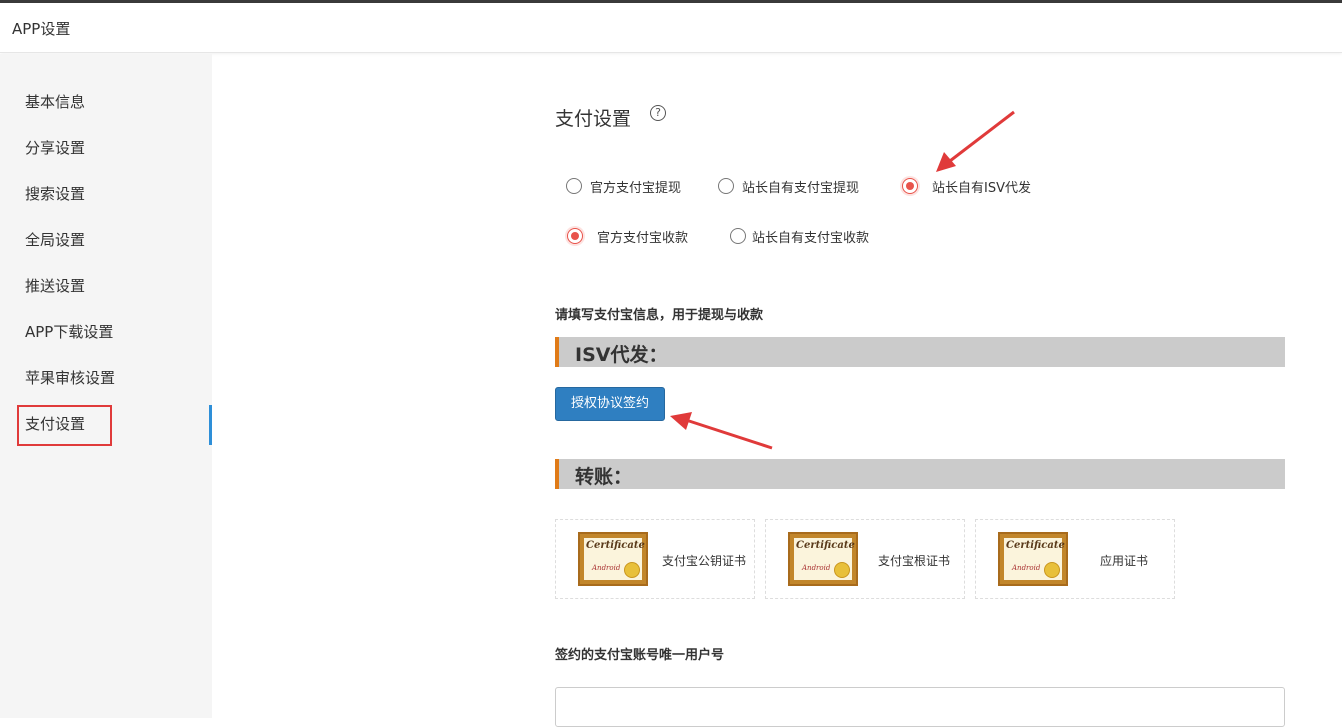  What do you see at coordinates (55, 286) in the screenshot?
I see `sidebar-item-push-settings: 推送设置` at bounding box center [55, 286].